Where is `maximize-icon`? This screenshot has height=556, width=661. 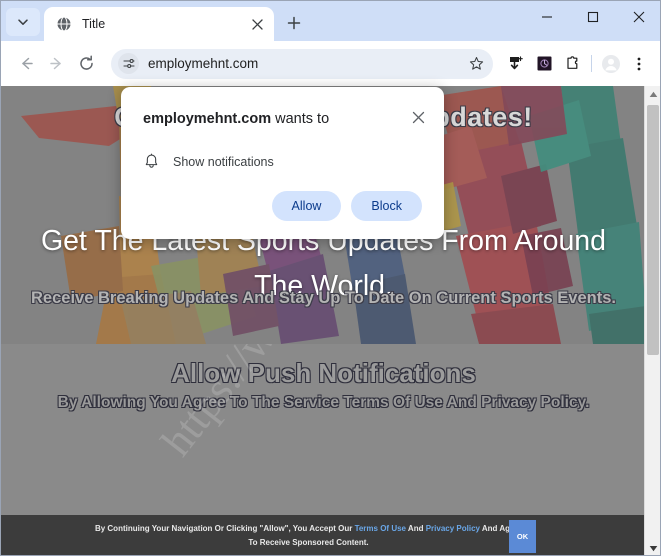 maximize-icon is located at coordinates (593, 17).